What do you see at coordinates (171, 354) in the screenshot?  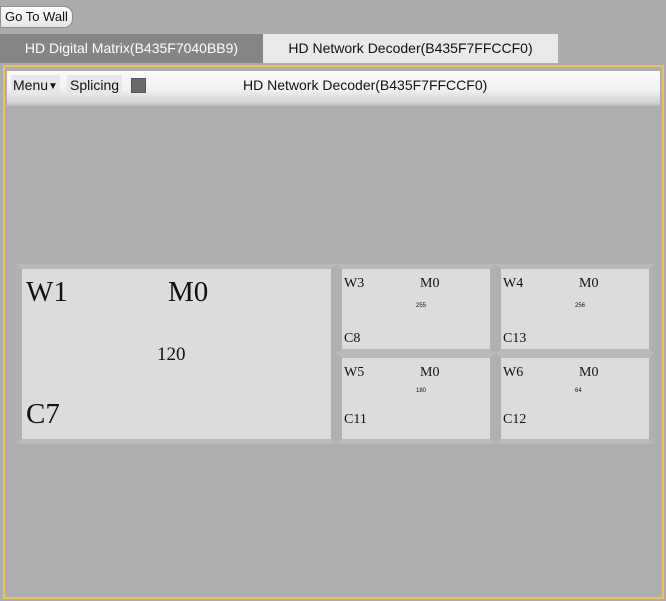 I see `window-value: 120` at bounding box center [171, 354].